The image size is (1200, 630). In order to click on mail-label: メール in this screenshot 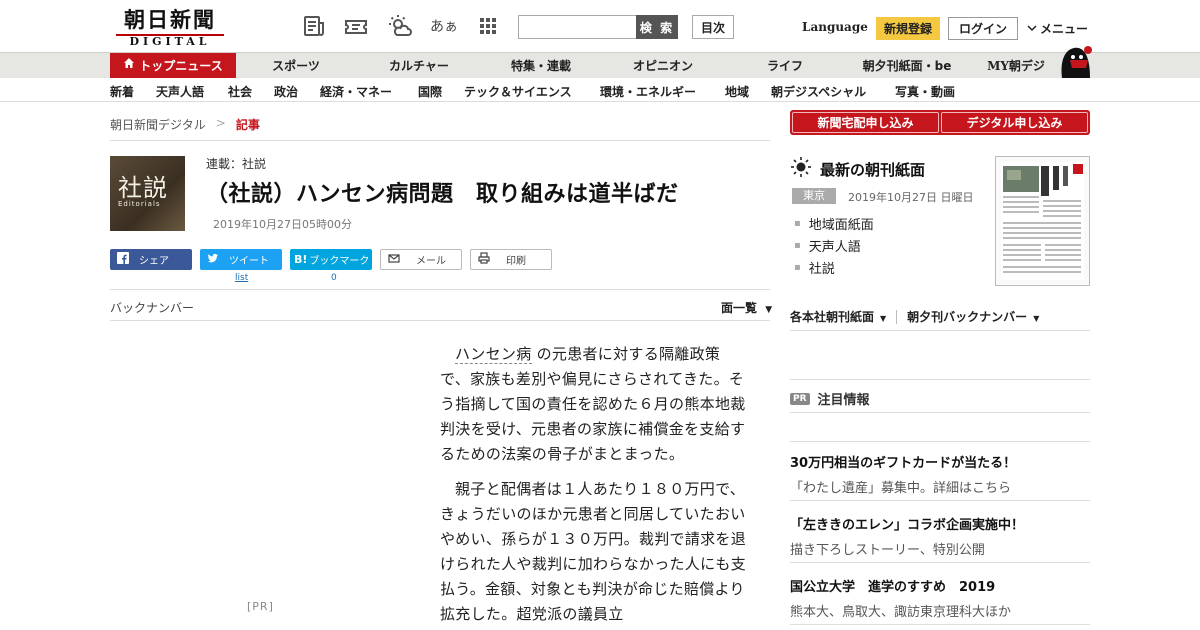, I will do `click(431, 261)`.